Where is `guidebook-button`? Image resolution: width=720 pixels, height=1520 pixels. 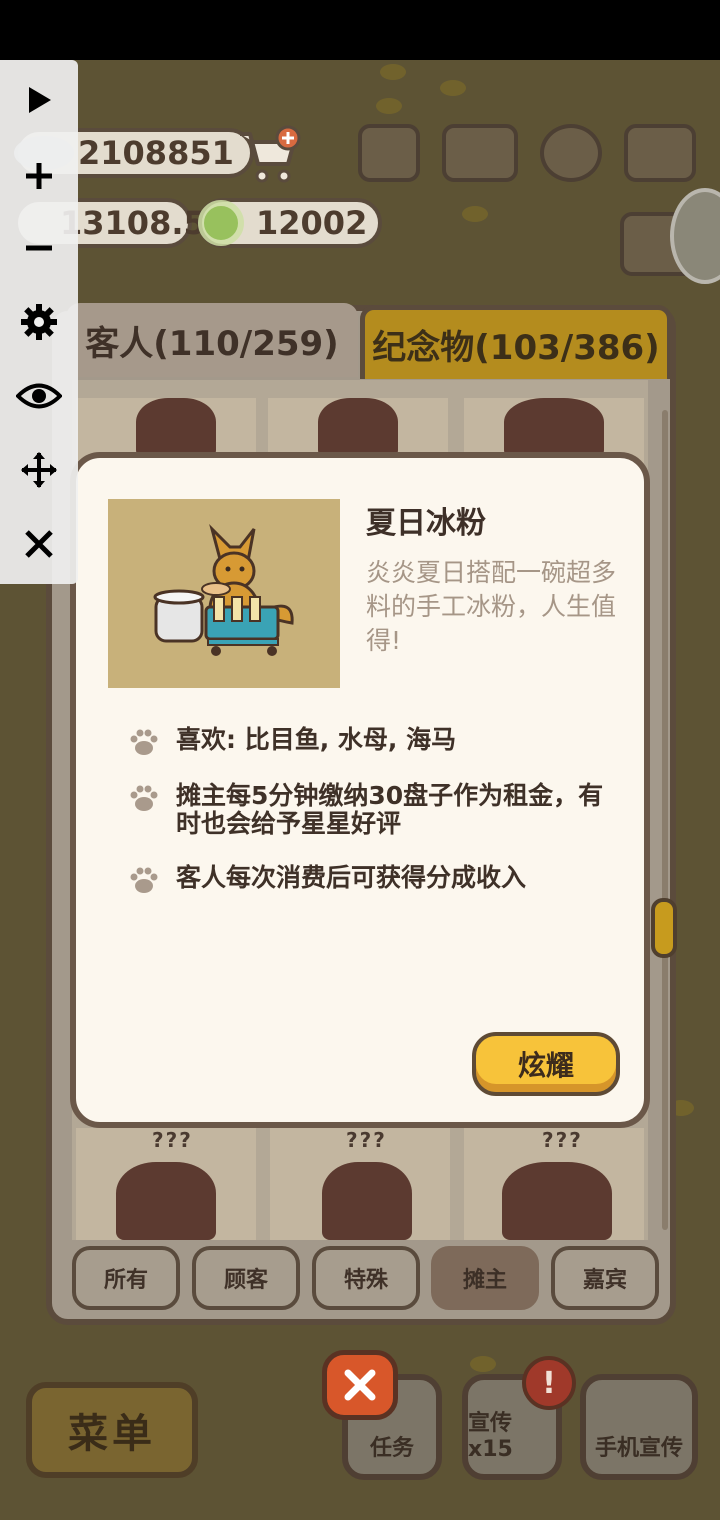
guidebook-button is located at coordinates (480, 153).